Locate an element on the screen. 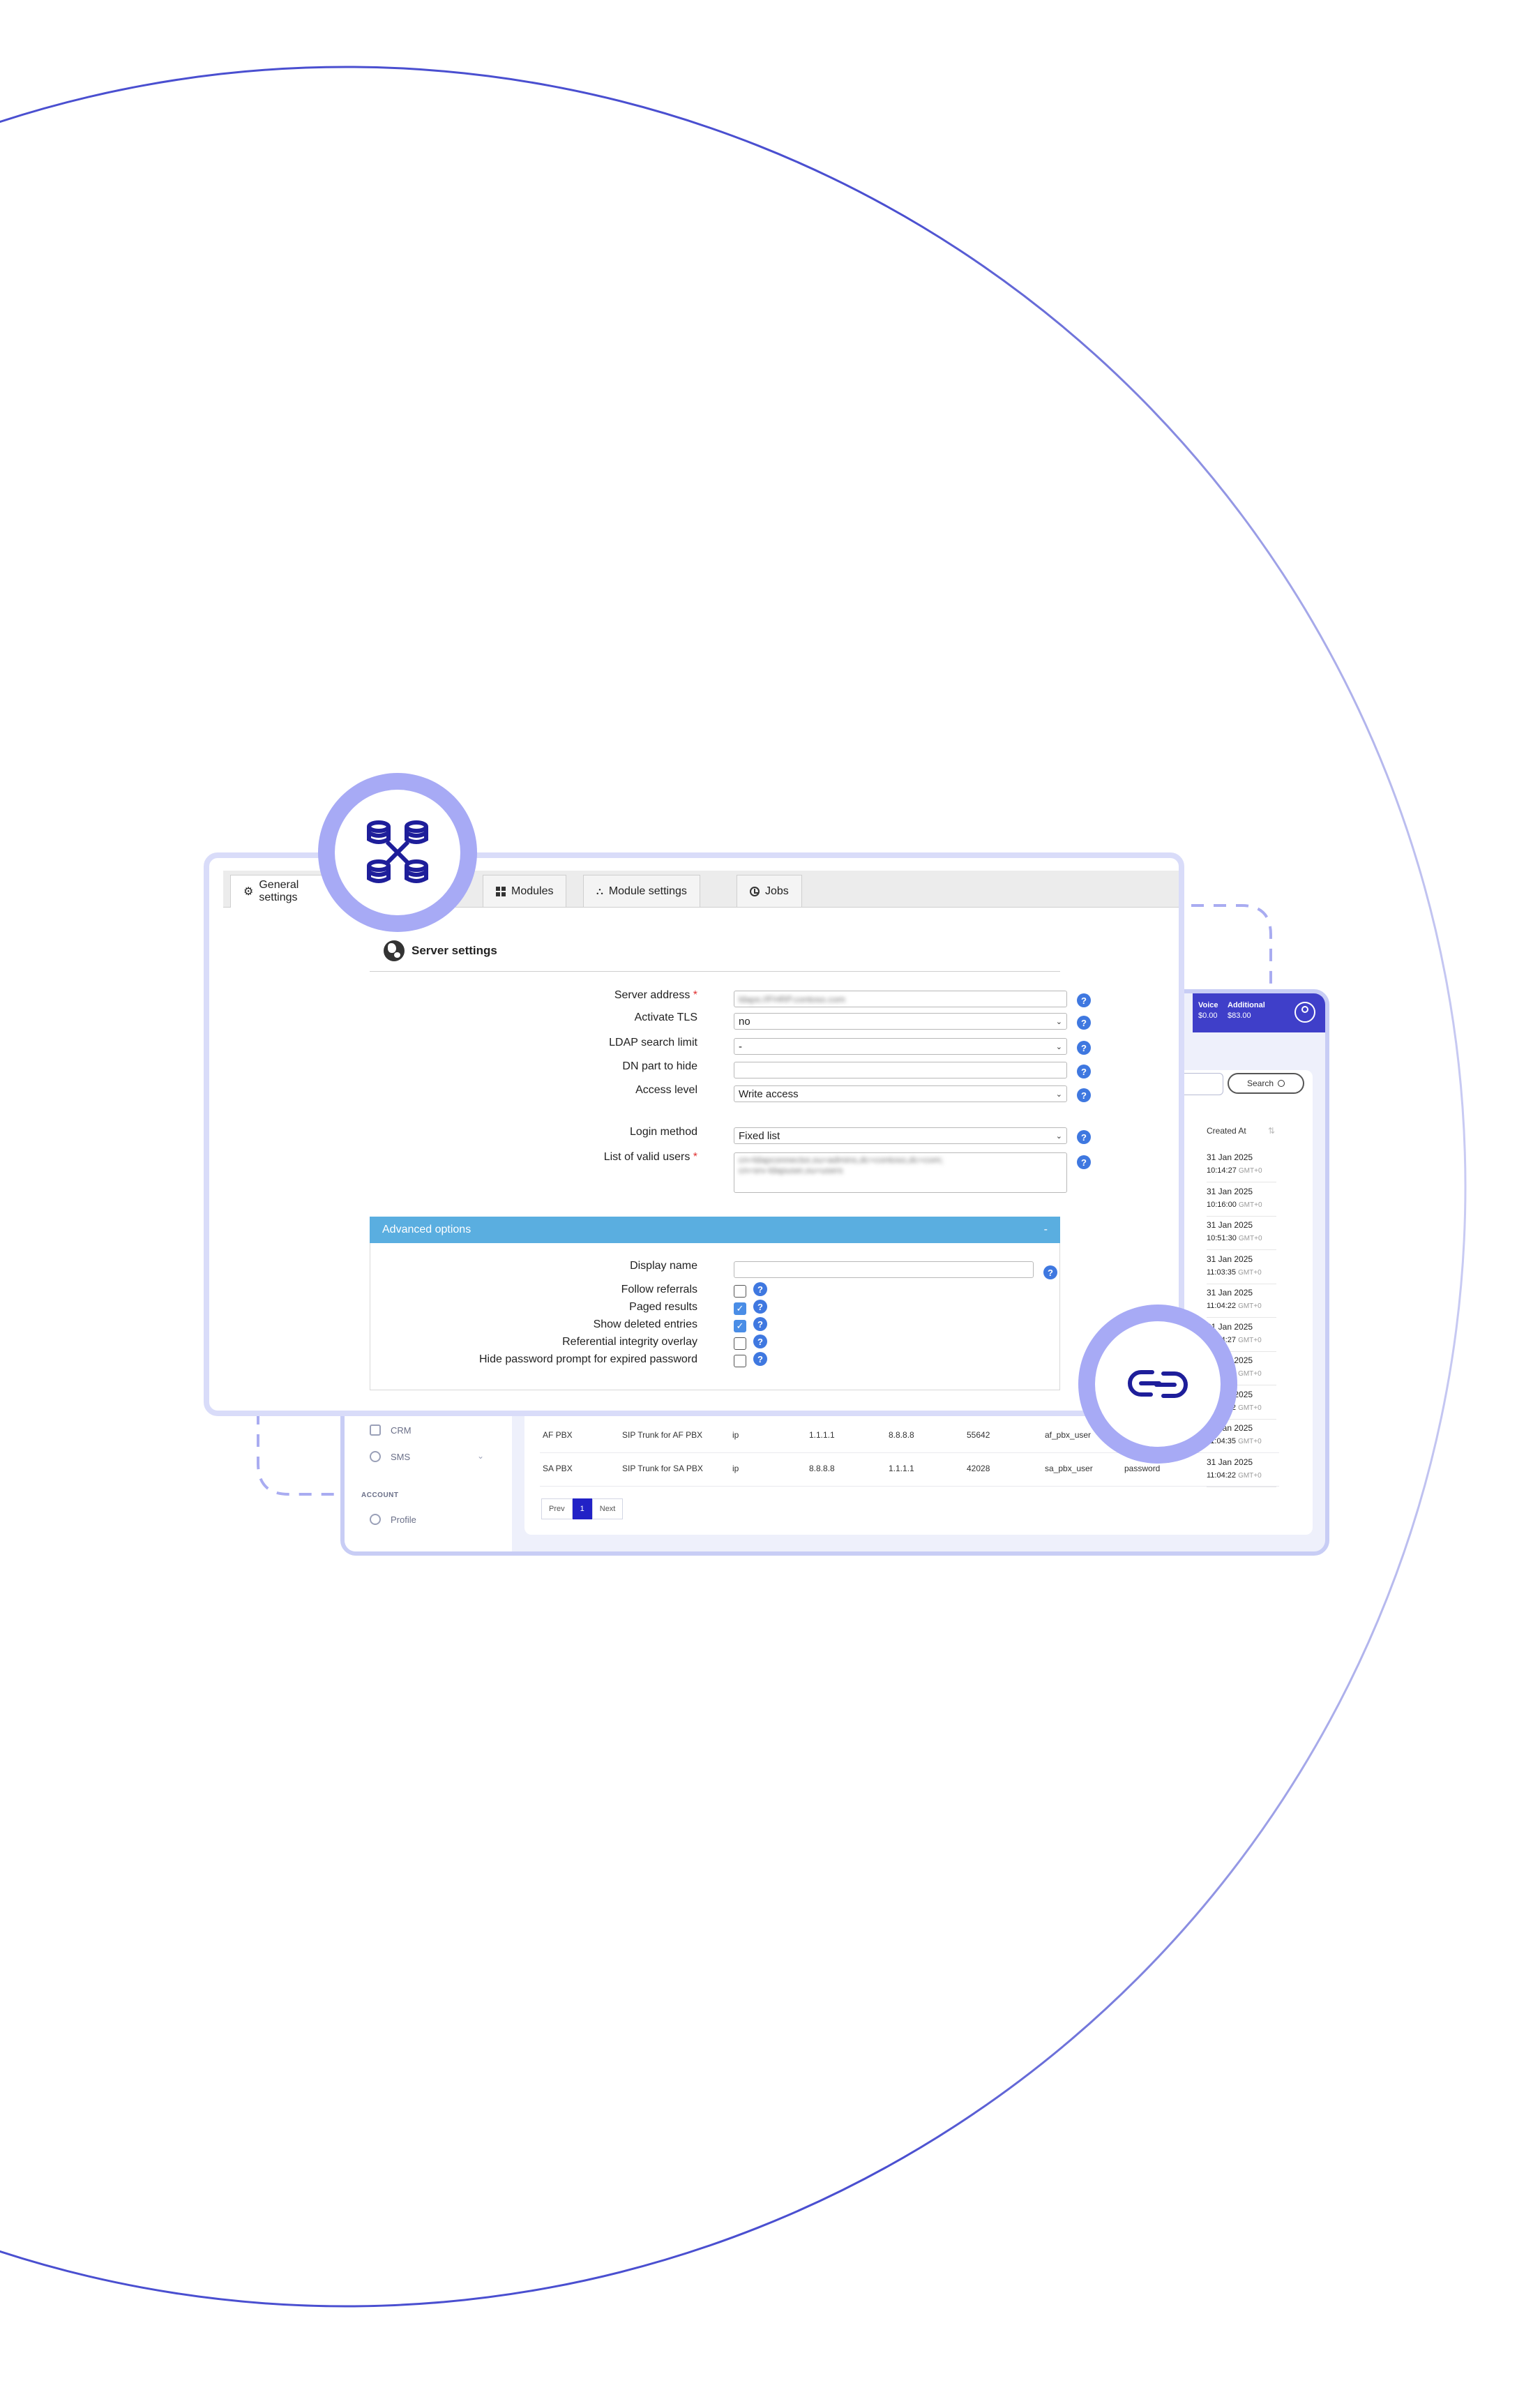 This screenshot has height=2383, width=1540. table-cell-ip1: 8.8.8.8 is located at coordinates (822, 1468).